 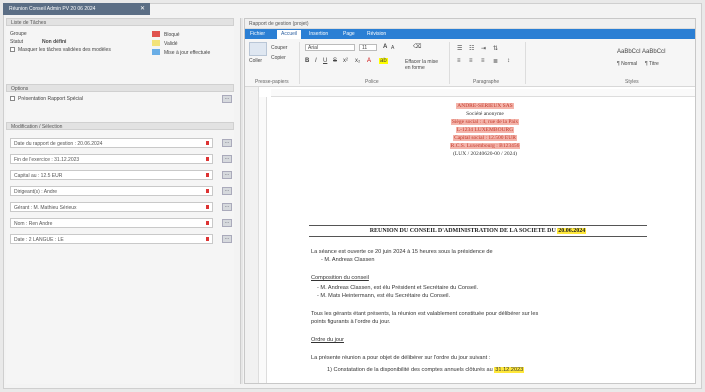 What do you see at coordinates (495, 61) in the screenshot?
I see `justify-icon: ≣` at bounding box center [495, 61].